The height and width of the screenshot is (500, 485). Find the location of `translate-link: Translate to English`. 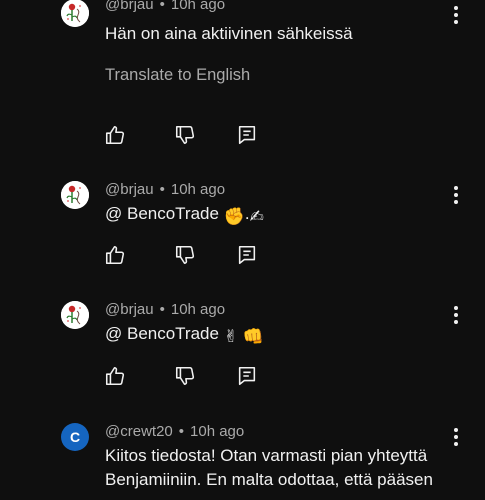

translate-link: Translate to English is located at coordinates (177, 75).